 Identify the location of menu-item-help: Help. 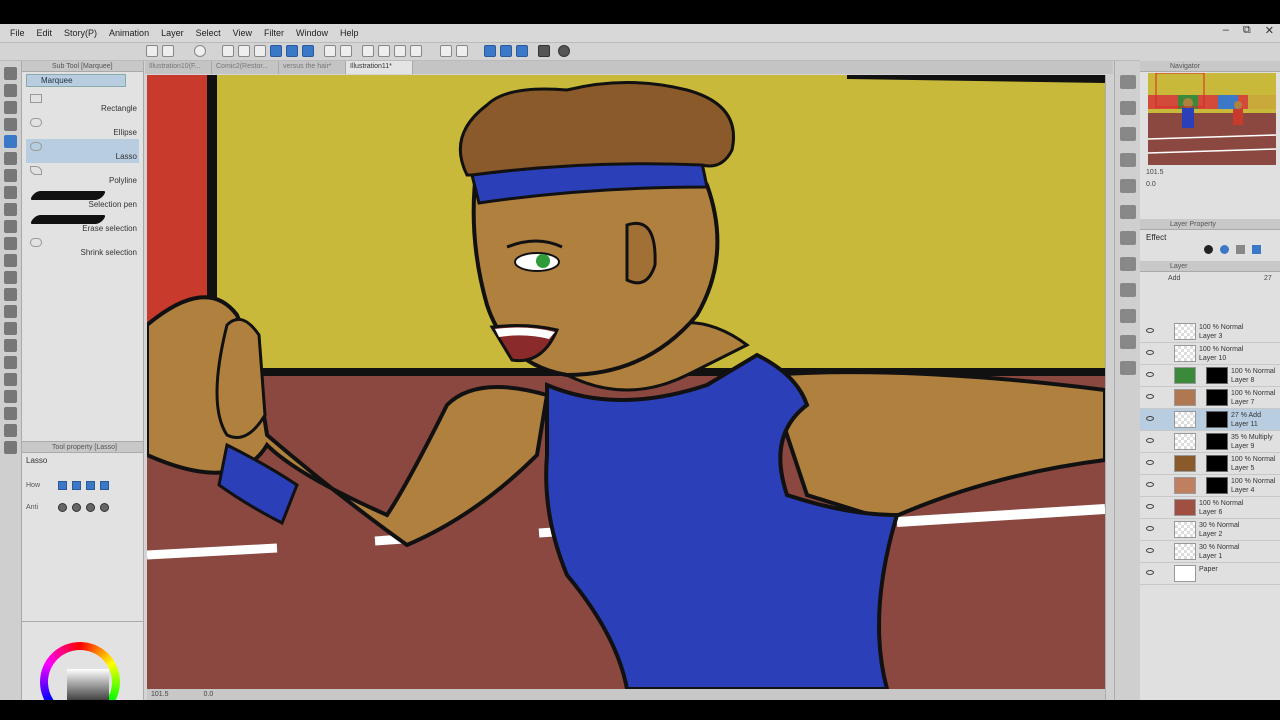
(349, 33).